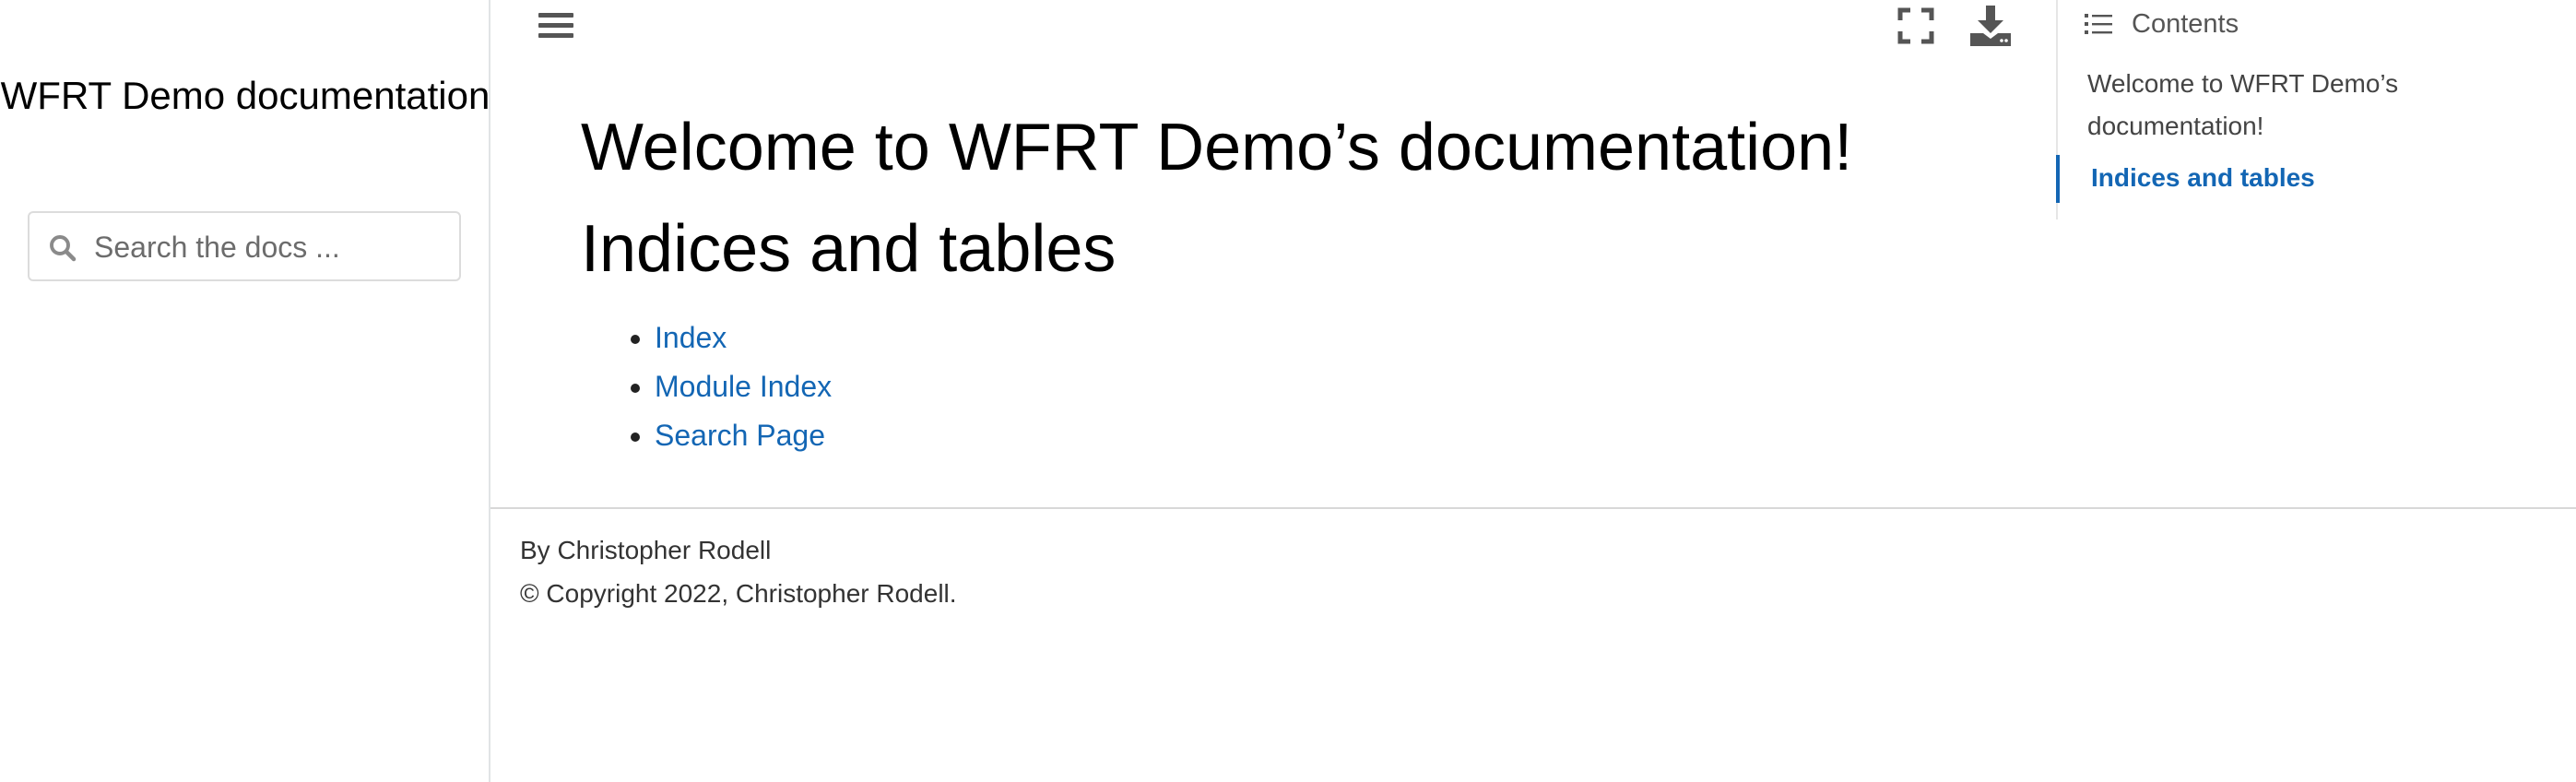  I want to click on search-input, so click(269, 247).